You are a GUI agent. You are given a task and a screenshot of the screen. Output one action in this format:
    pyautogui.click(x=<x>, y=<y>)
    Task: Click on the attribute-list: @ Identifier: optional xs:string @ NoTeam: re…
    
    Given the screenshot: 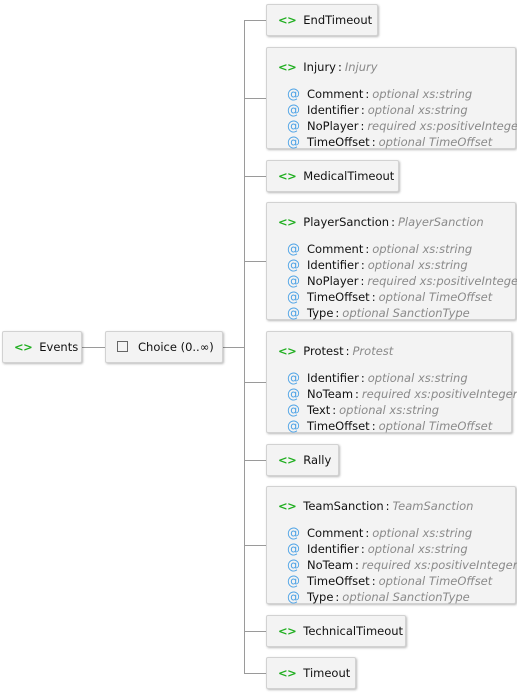 What is the action you would take?
    pyautogui.click(x=402, y=402)
    